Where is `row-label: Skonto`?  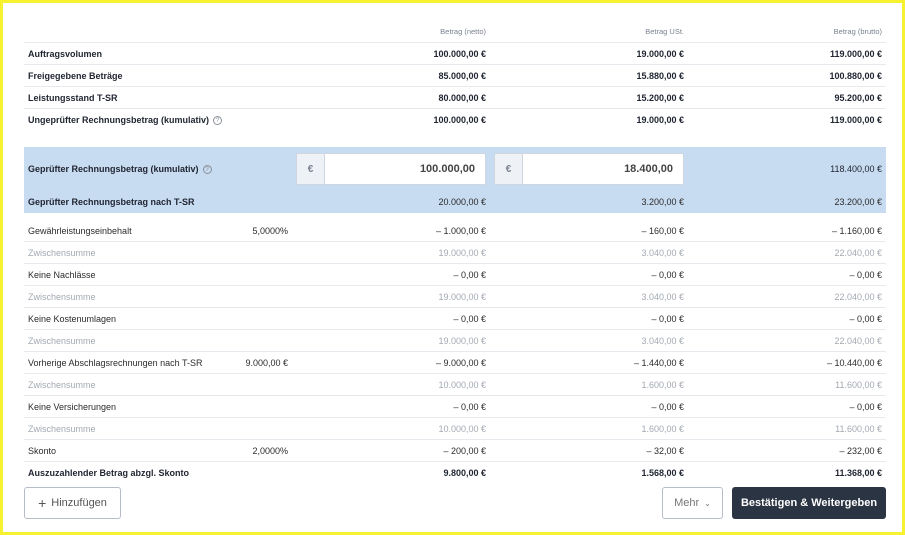 row-label: Skonto is located at coordinates (42, 450).